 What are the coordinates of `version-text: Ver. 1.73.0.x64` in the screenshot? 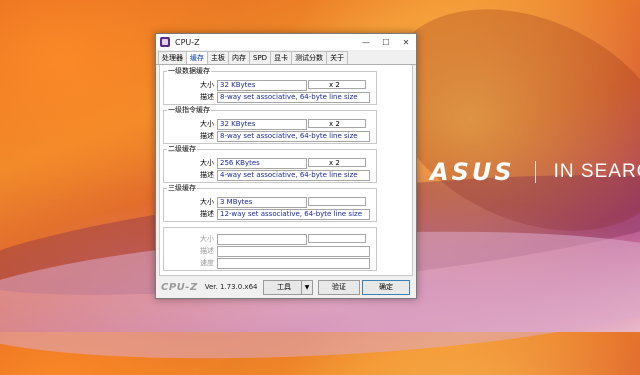 It's located at (231, 287).